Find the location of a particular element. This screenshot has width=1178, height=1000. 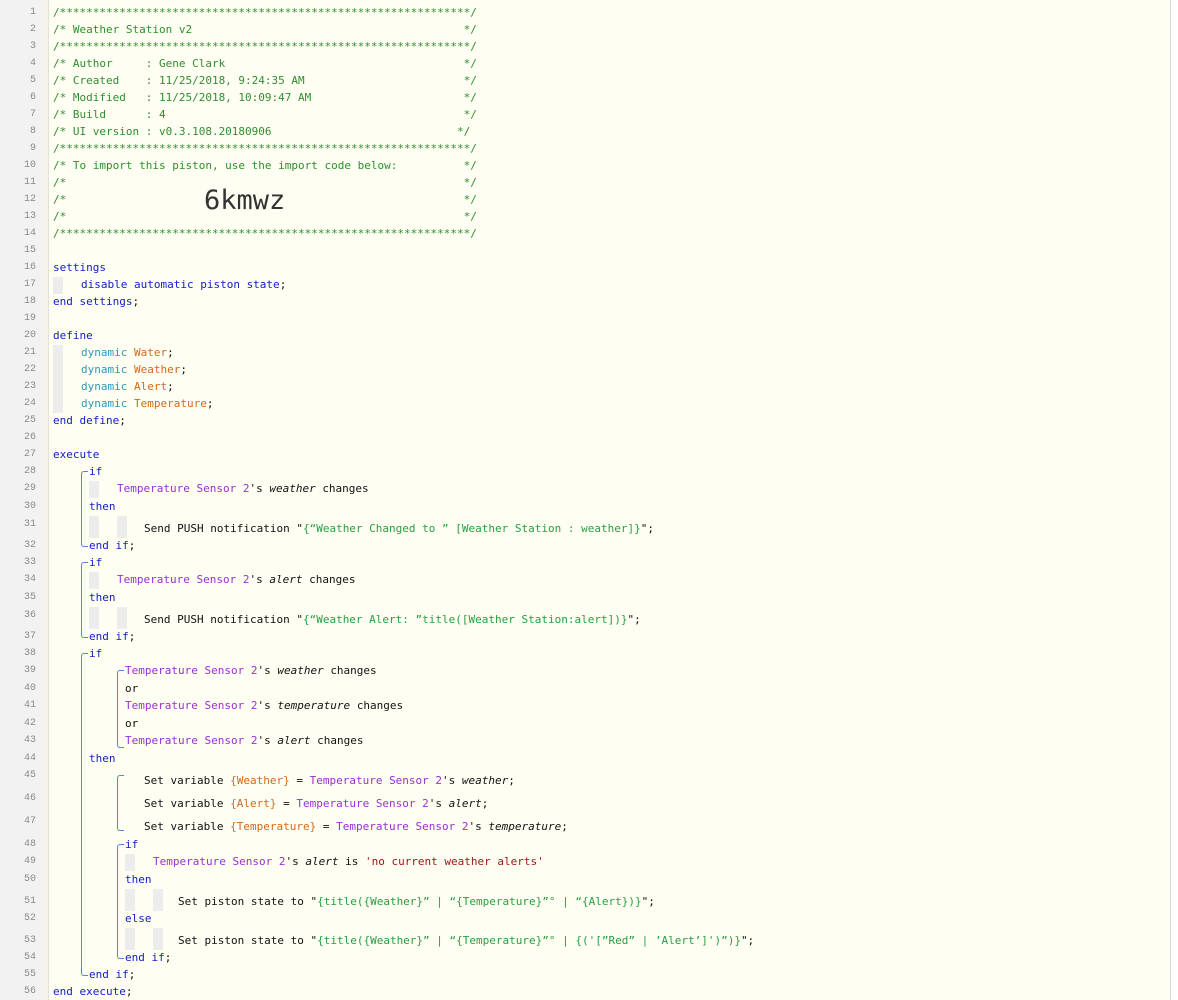

line-number: 26 is located at coordinates (29, 437).